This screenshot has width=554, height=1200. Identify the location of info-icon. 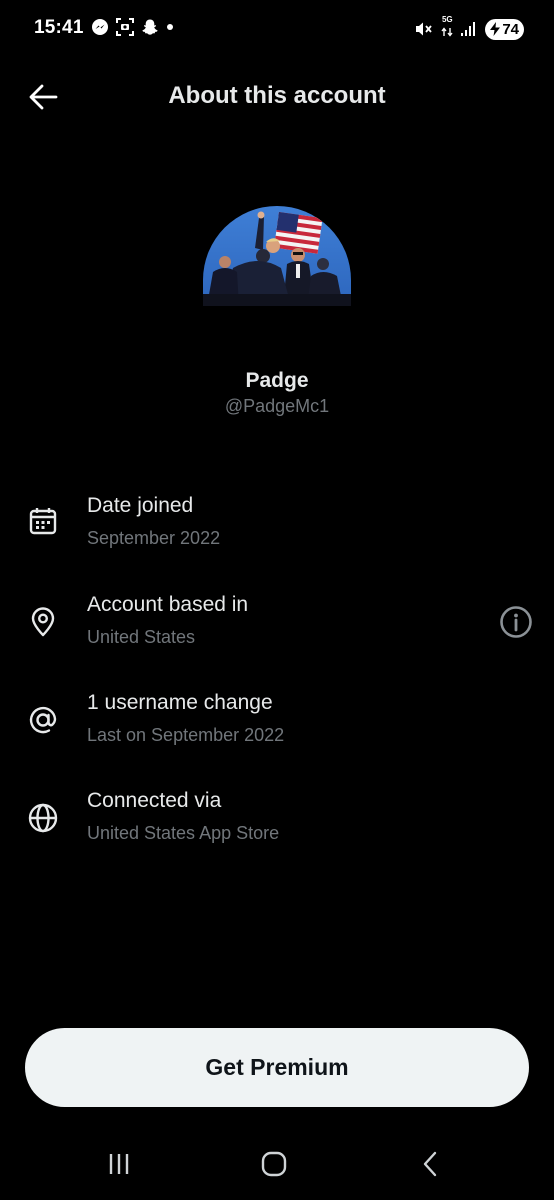
(516, 622).